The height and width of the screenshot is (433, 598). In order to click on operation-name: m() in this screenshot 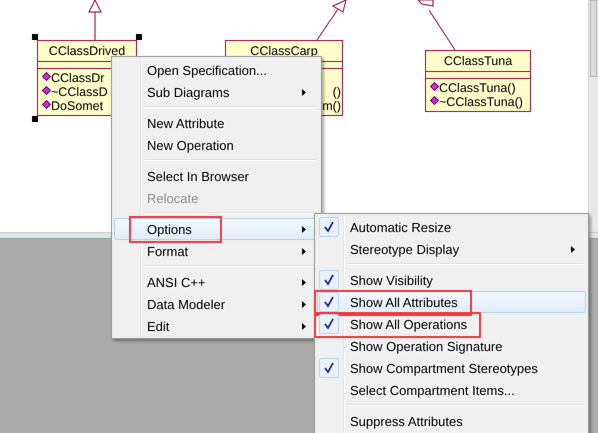, I will do `click(331, 106)`.